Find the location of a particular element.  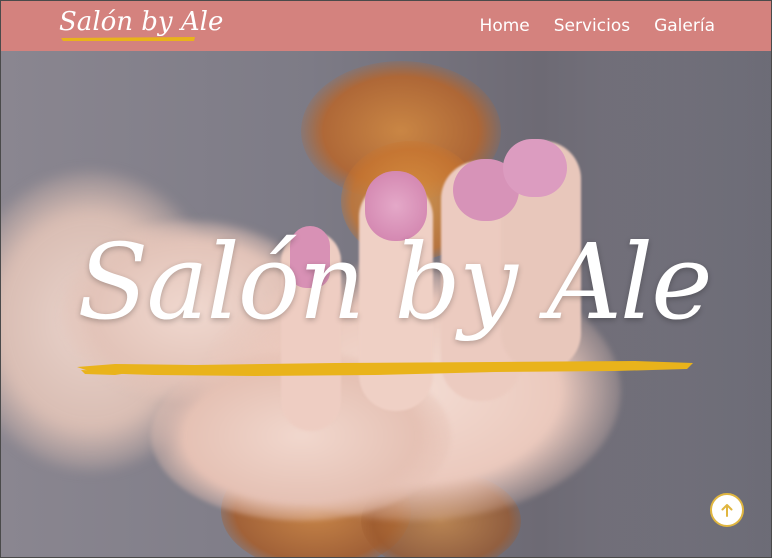

nav-galeria: Galería is located at coordinates (684, 26).